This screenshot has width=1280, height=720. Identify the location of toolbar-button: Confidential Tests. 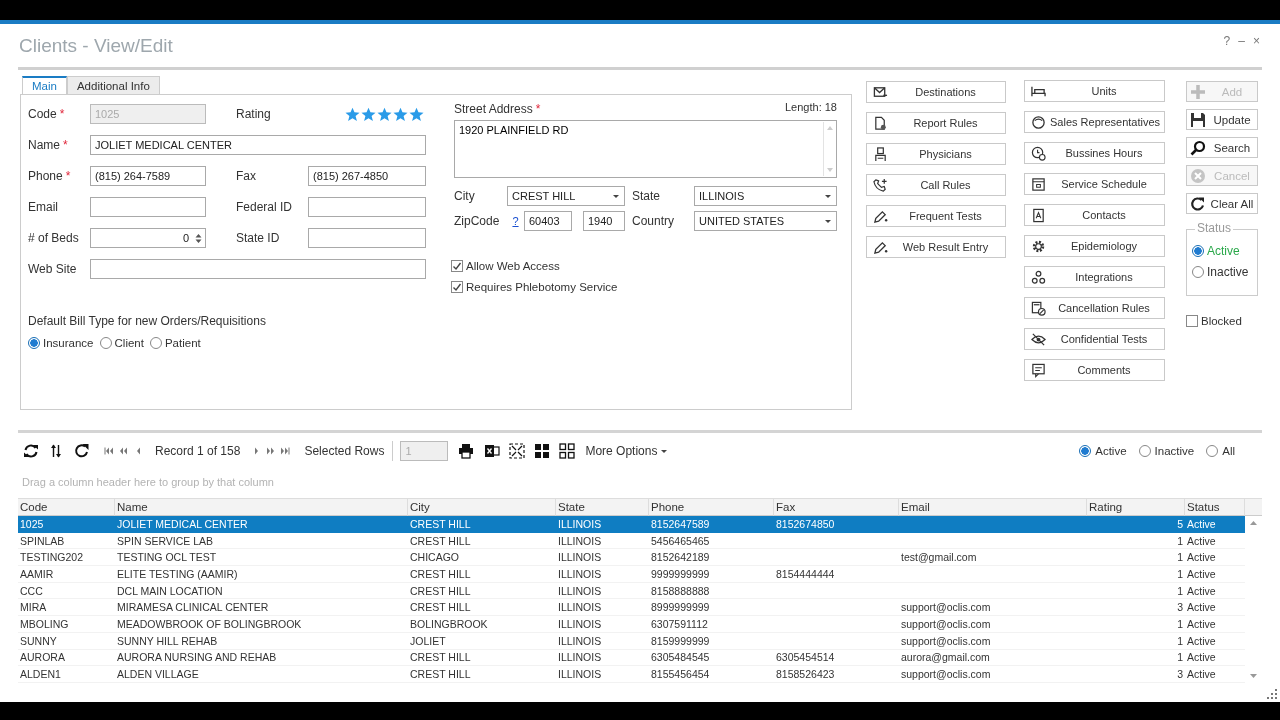
(1094, 339).